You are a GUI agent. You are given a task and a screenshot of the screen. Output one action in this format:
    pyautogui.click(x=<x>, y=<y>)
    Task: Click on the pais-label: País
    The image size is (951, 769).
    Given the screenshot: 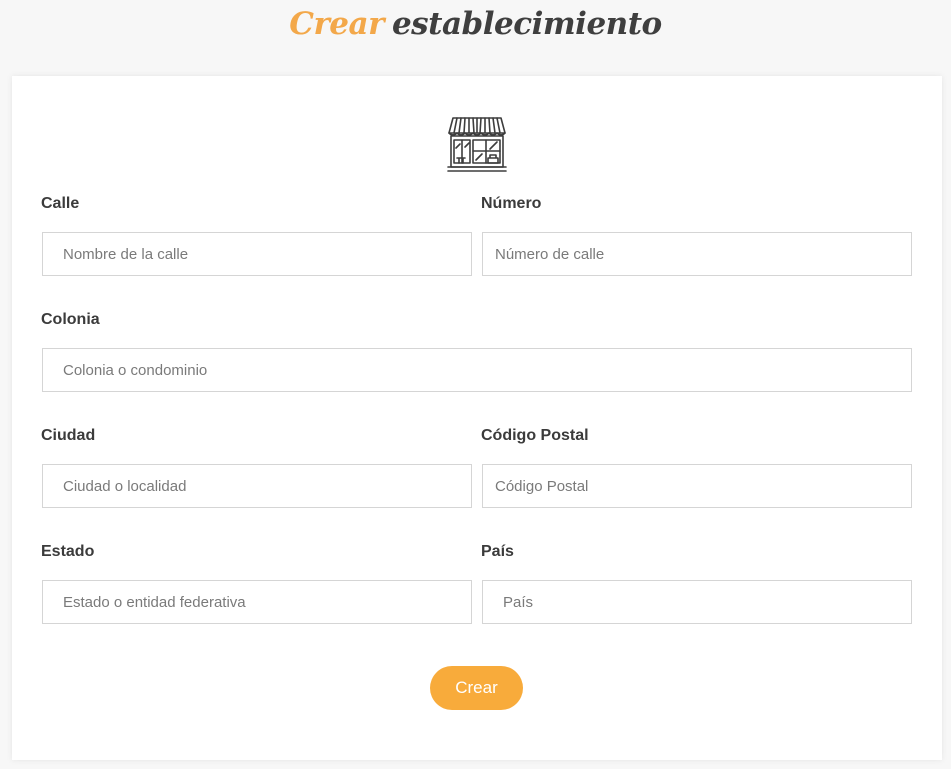 What is the action you would take?
    pyautogui.click(x=497, y=551)
    